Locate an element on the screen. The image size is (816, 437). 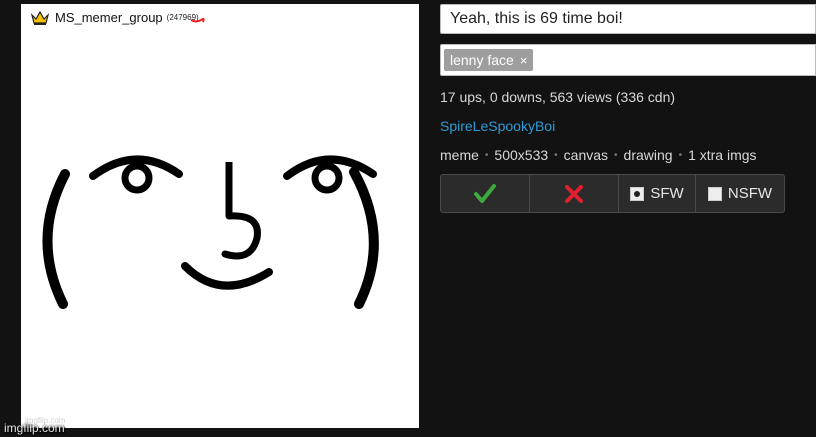
nsfw-button: NSFW is located at coordinates (740, 193).